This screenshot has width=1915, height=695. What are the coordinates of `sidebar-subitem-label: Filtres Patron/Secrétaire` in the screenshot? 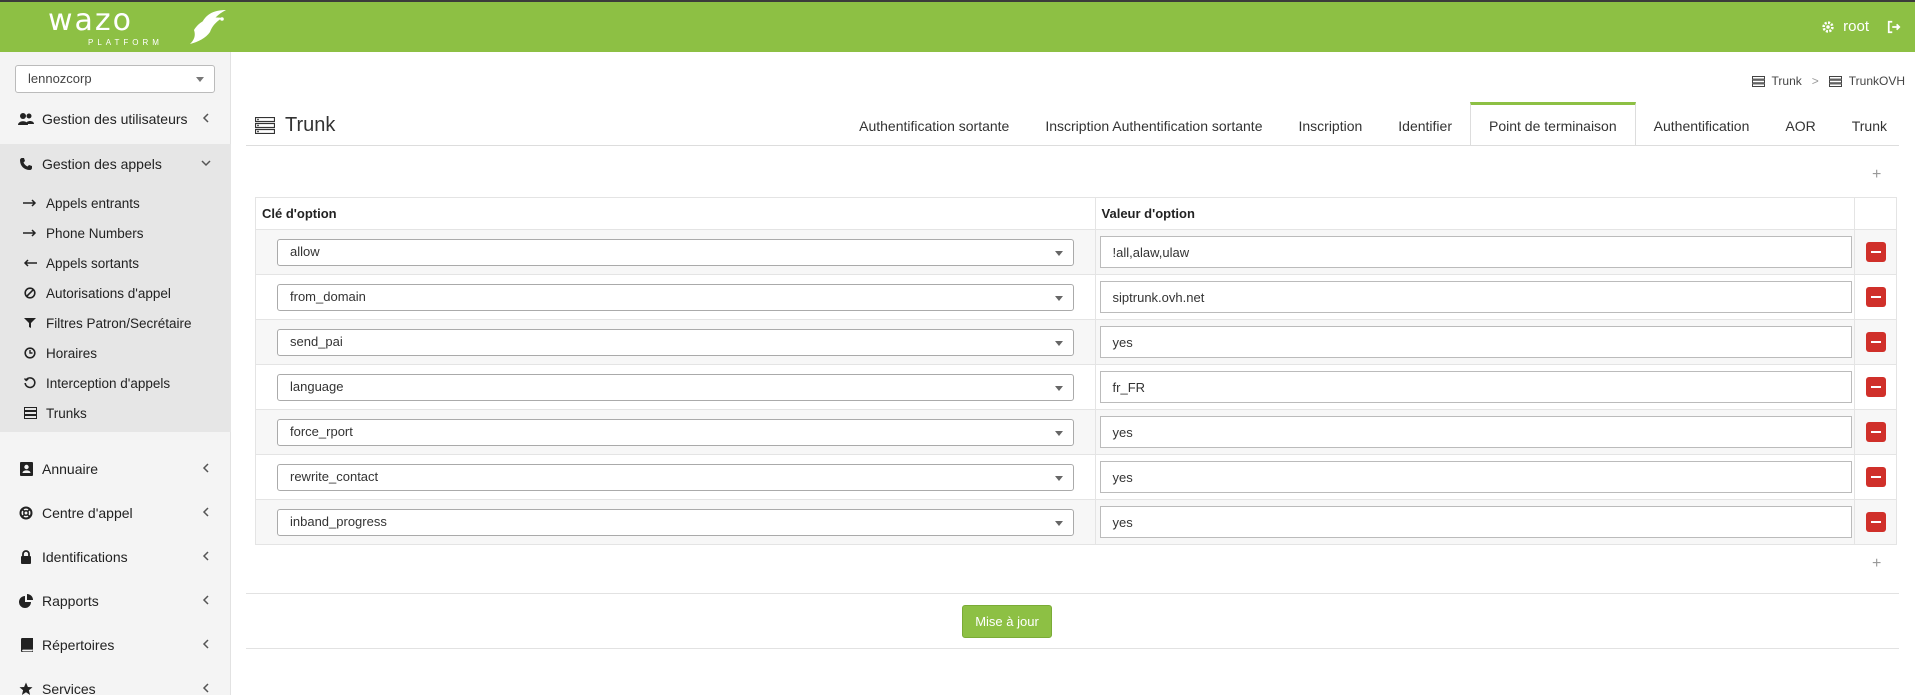 It's located at (119, 323).